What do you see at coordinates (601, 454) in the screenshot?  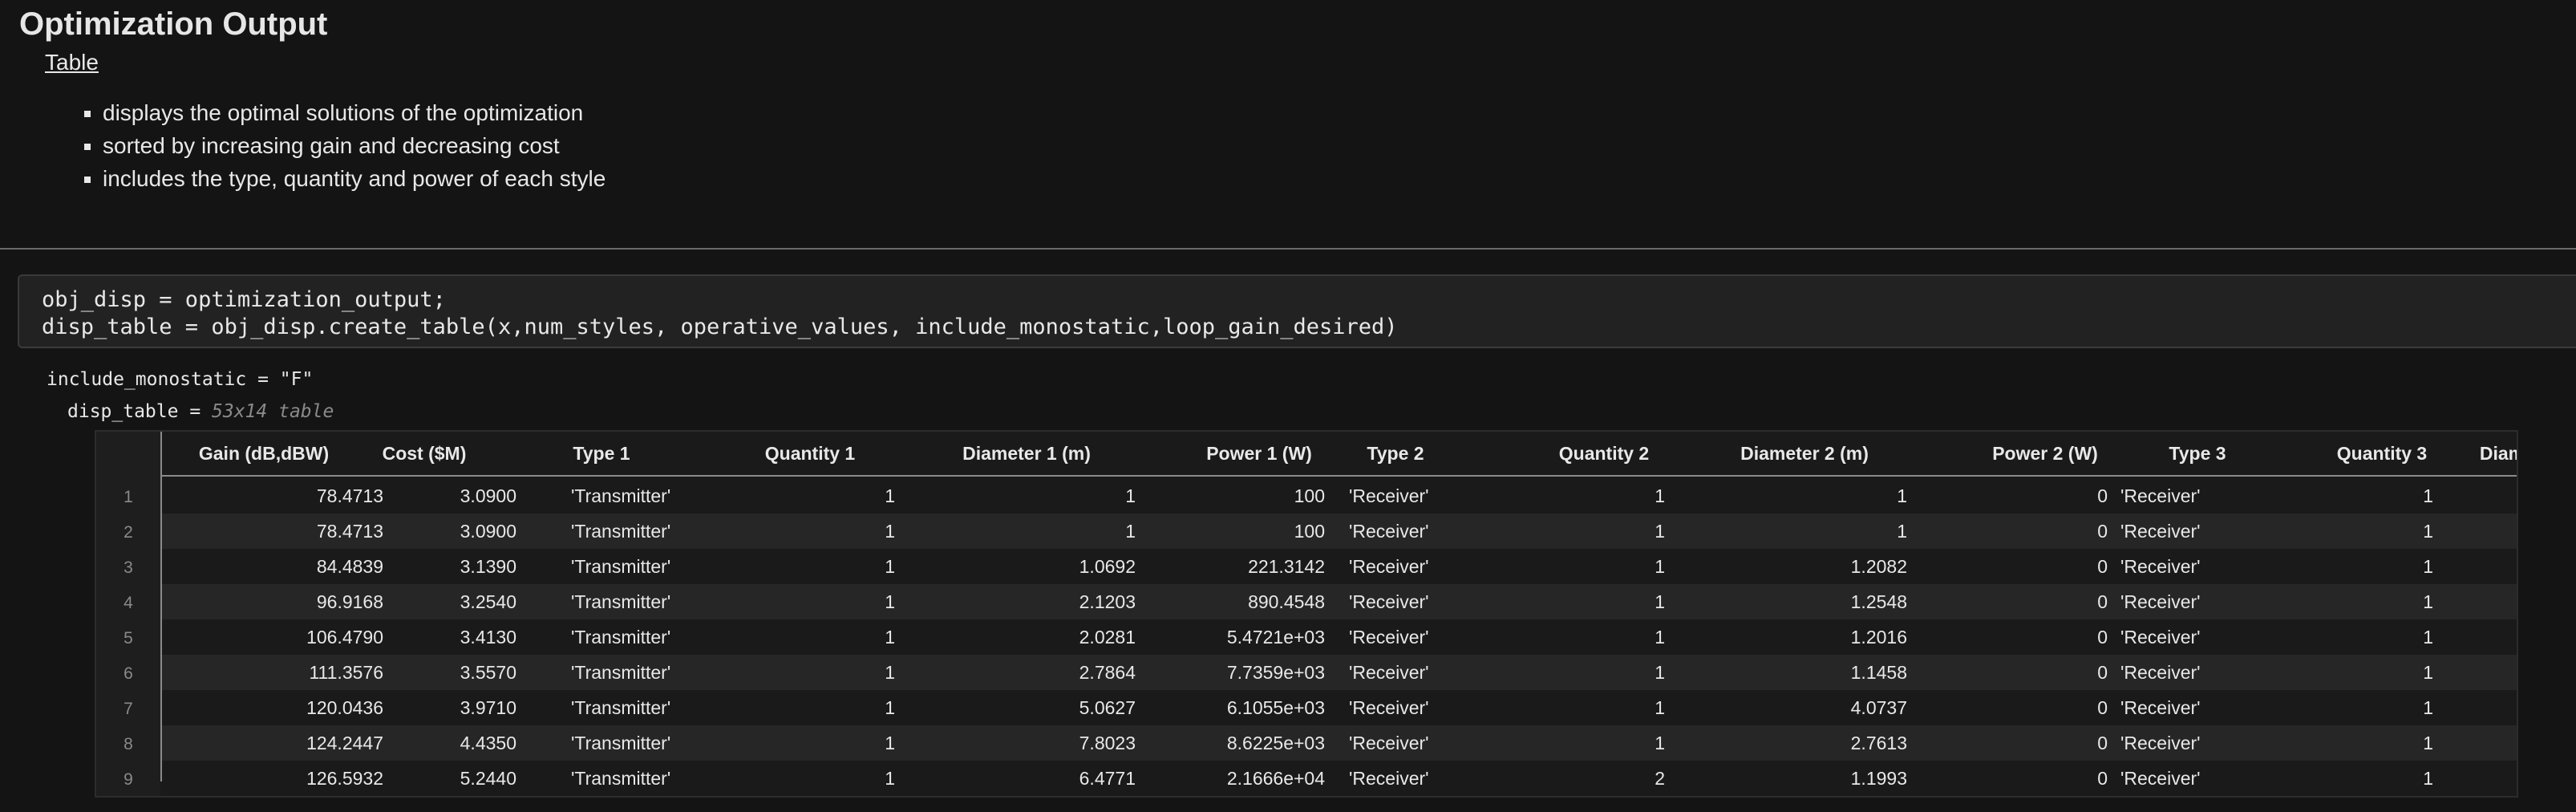 I see `column-header: Type 1` at bounding box center [601, 454].